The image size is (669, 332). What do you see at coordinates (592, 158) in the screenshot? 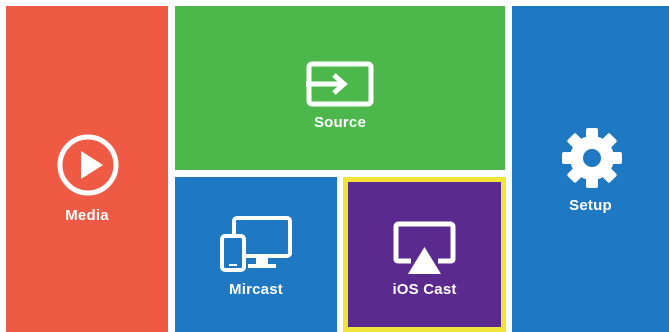
I see `gear-icon` at bounding box center [592, 158].